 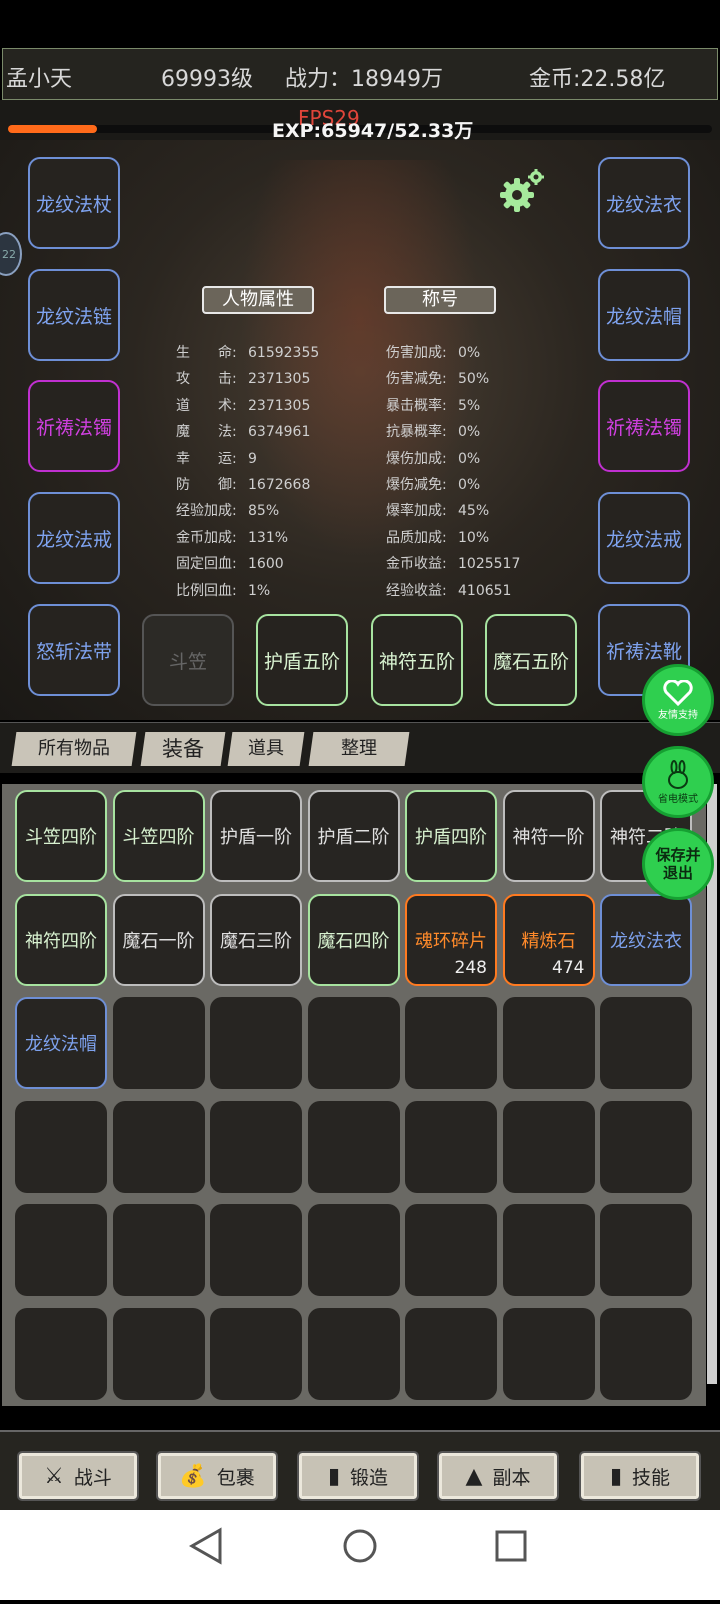 I want to click on stat-row: 爆伤加成: 0%, so click(x=433, y=458).